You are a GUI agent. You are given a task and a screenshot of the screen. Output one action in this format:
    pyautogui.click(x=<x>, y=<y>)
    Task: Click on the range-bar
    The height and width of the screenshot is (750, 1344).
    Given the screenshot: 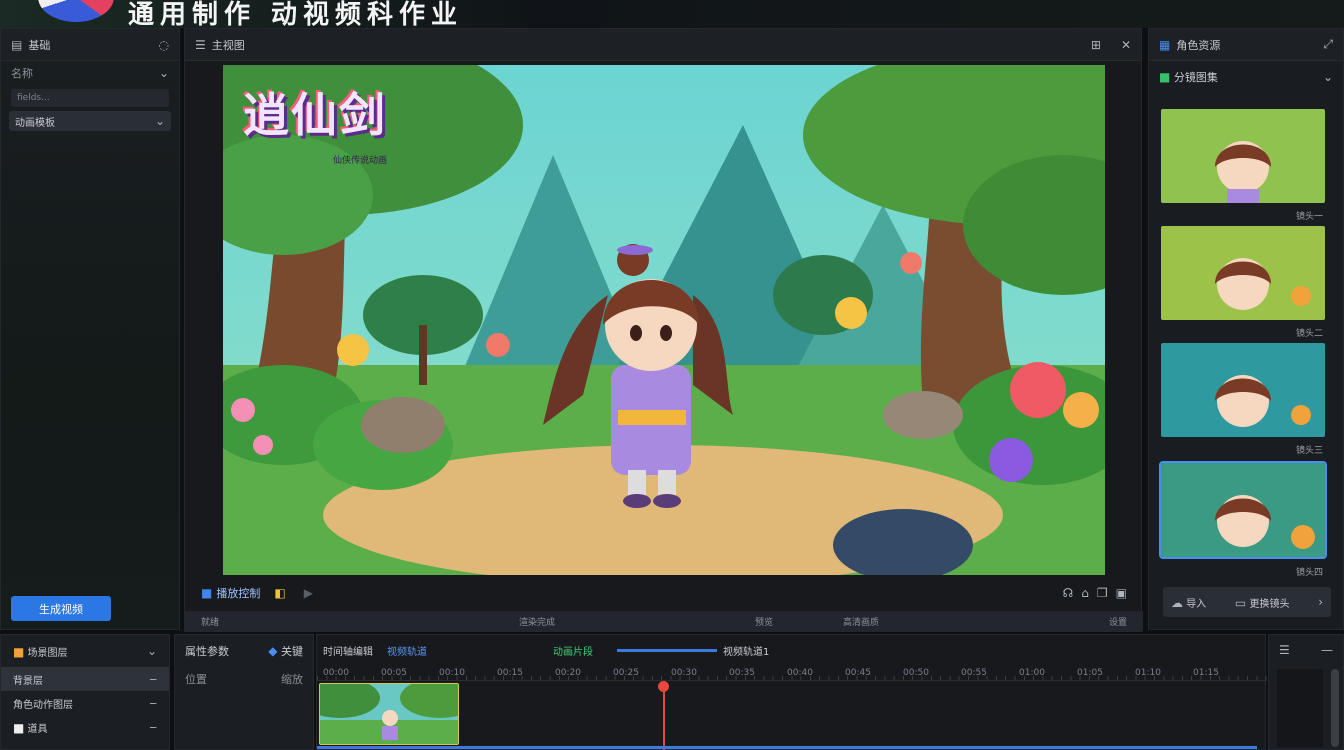 What is the action you would take?
    pyautogui.click(x=667, y=650)
    